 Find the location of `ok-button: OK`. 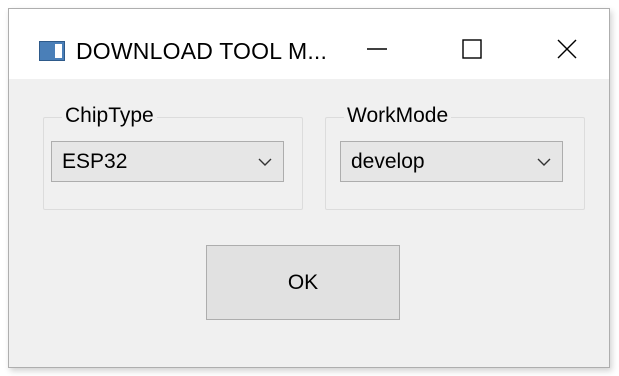

ok-button: OK is located at coordinates (303, 282).